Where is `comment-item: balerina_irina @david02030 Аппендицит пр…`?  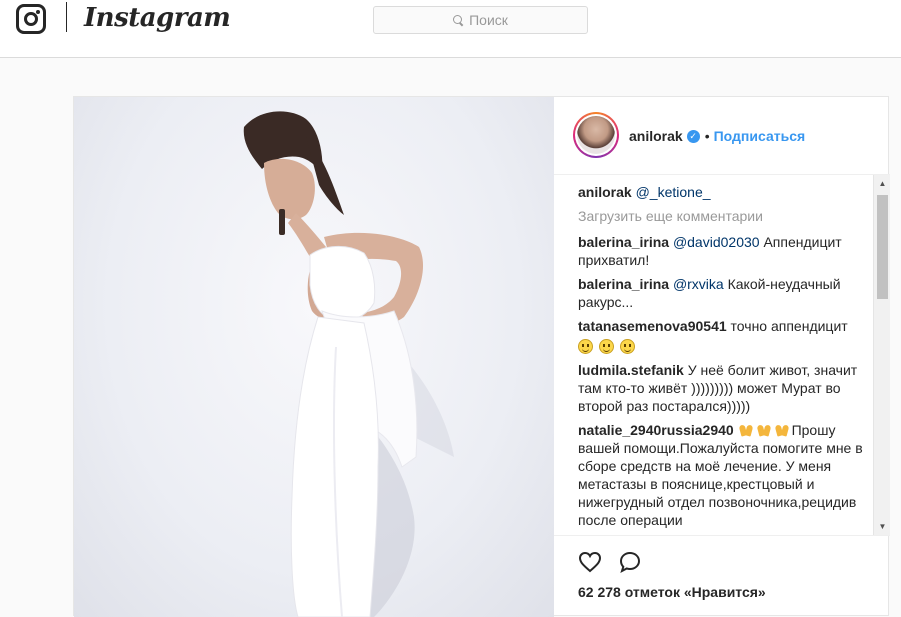
comment-item: balerina_irina @david02030 Аппендицит пр… is located at coordinates (725, 251).